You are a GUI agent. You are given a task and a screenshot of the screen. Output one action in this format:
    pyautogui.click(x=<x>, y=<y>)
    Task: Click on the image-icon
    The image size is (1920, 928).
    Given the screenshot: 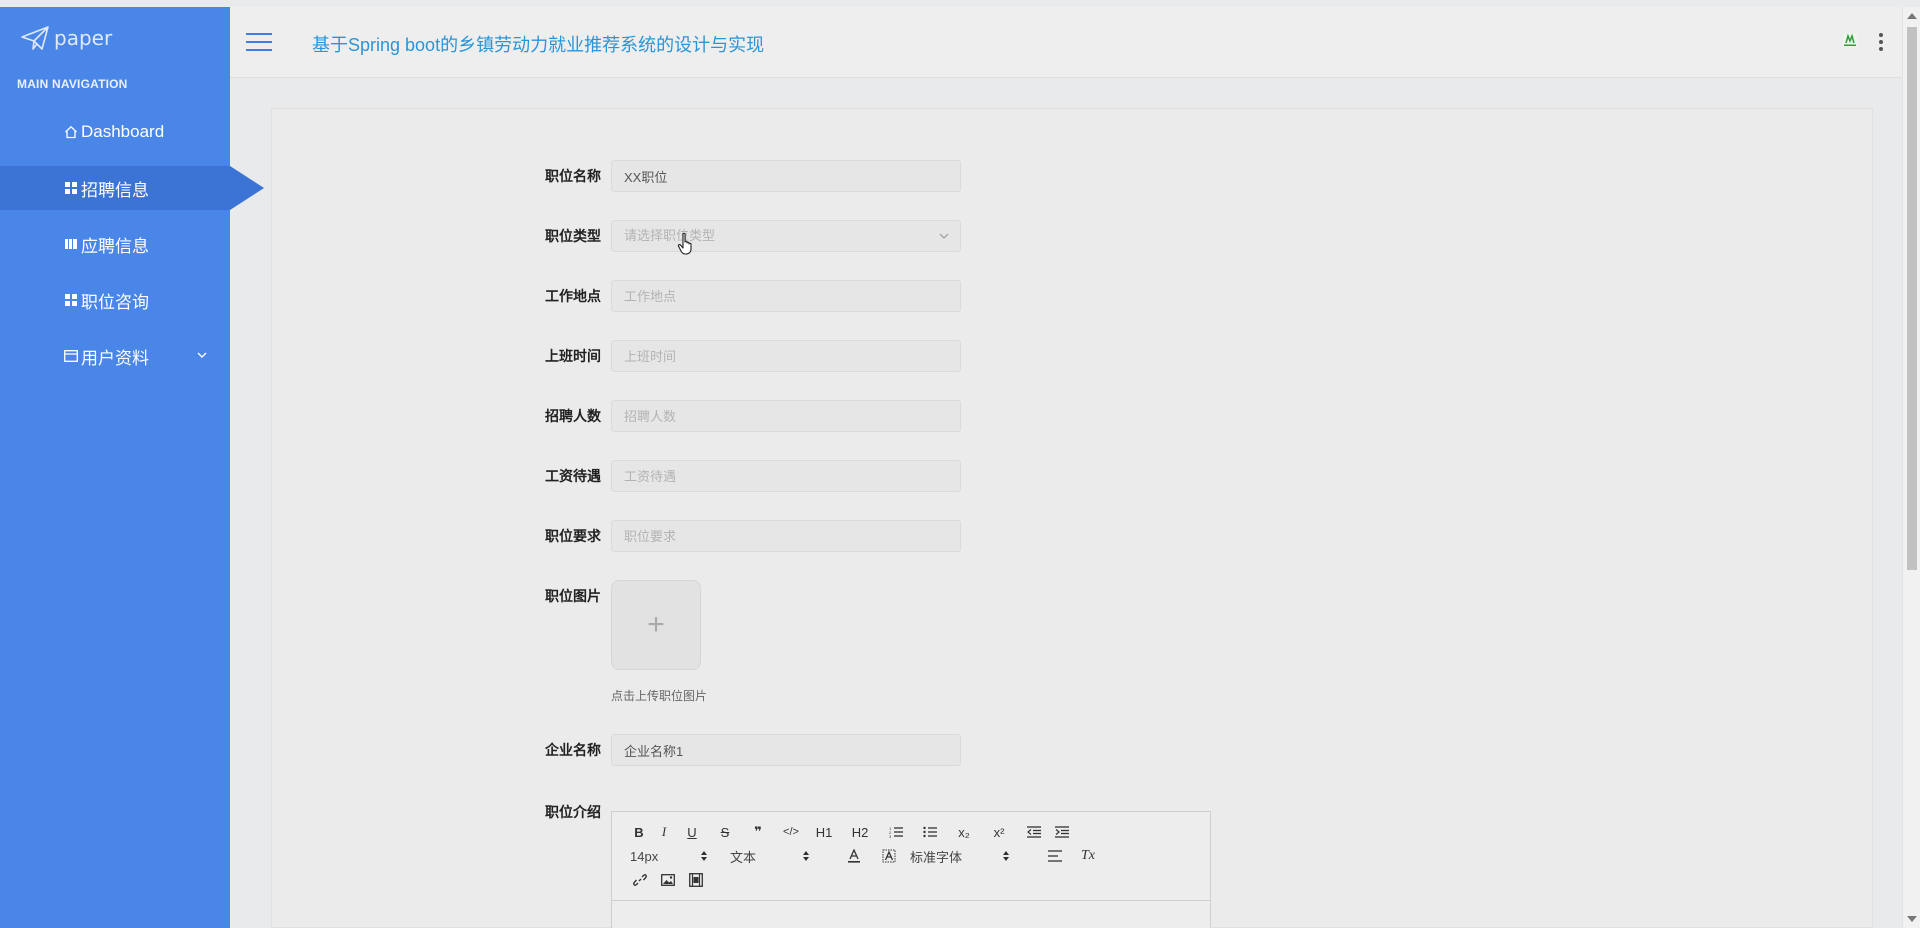 What is the action you would take?
    pyautogui.click(x=668, y=880)
    